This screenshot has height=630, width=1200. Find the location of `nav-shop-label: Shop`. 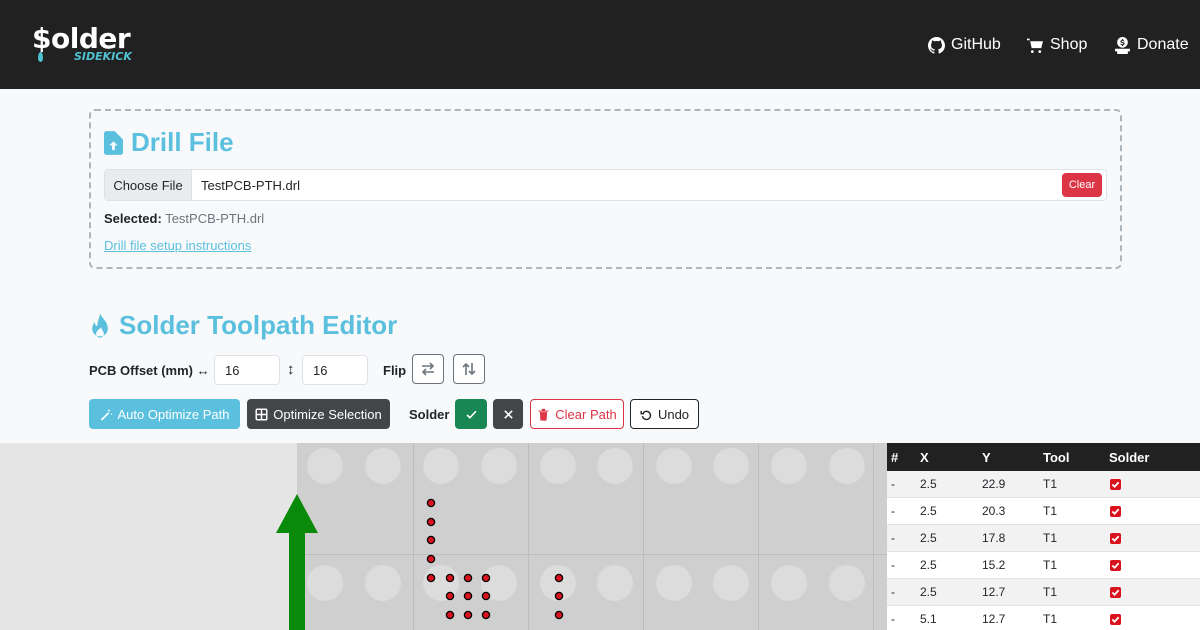

nav-shop-label: Shop is located at coordinates (1069, 44).